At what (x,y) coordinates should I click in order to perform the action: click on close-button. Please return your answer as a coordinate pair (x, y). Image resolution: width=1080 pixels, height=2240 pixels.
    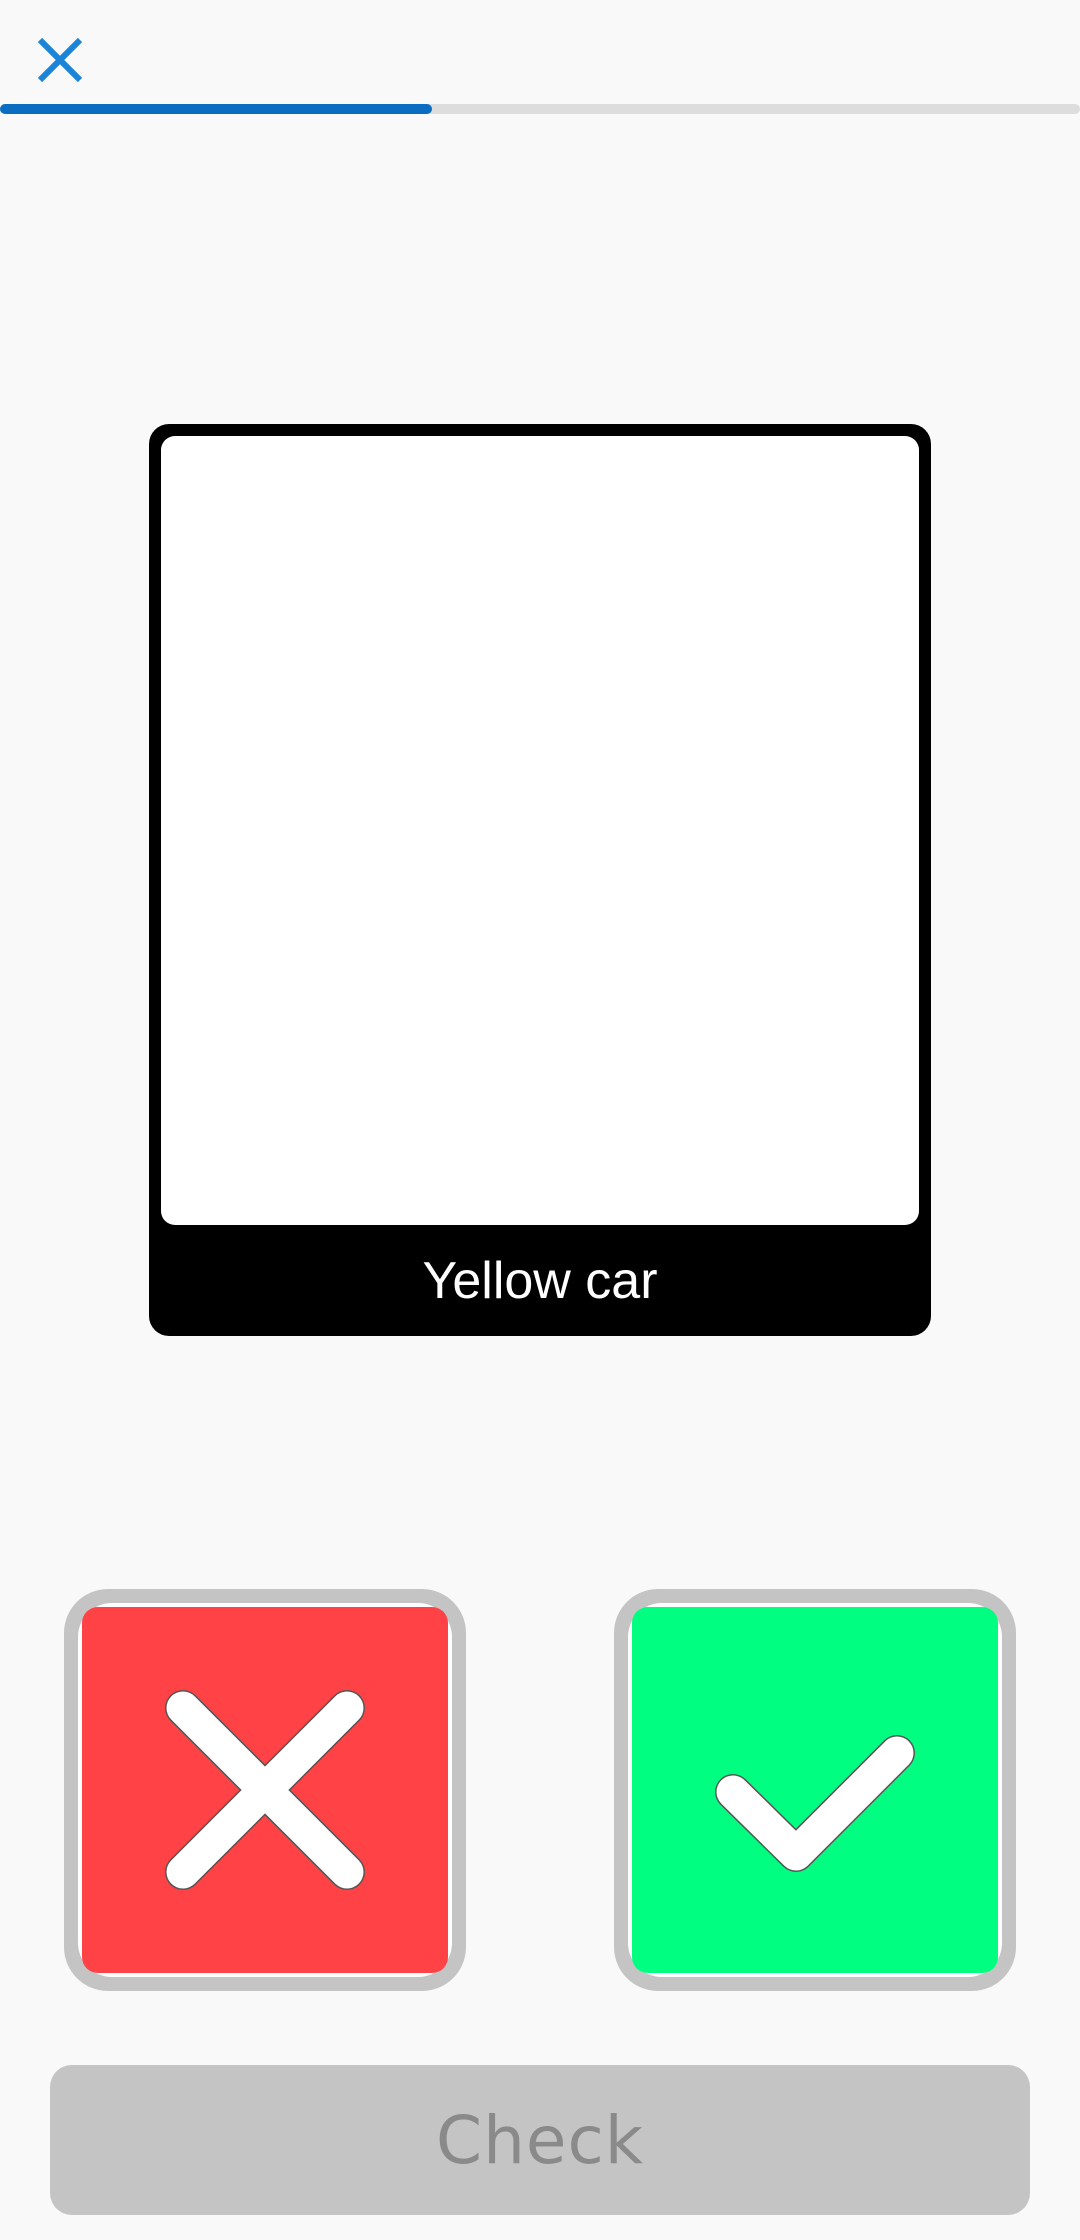
    Looking at the image, I should click on (60, 60).